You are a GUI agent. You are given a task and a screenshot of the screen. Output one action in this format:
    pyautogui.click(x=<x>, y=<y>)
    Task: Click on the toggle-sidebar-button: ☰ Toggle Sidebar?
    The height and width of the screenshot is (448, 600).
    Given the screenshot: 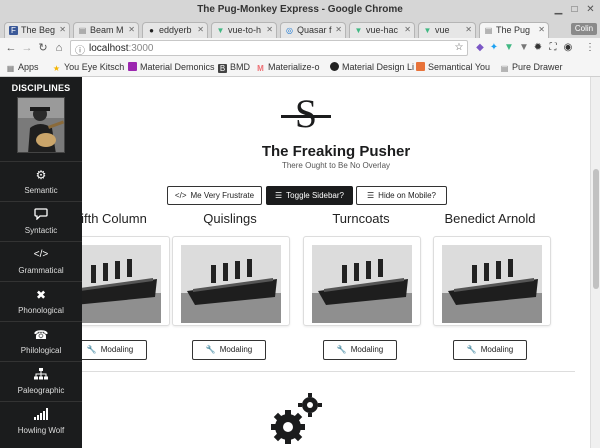 What is the action you would take?
    pyautogui.click(x=309, y=195)
    